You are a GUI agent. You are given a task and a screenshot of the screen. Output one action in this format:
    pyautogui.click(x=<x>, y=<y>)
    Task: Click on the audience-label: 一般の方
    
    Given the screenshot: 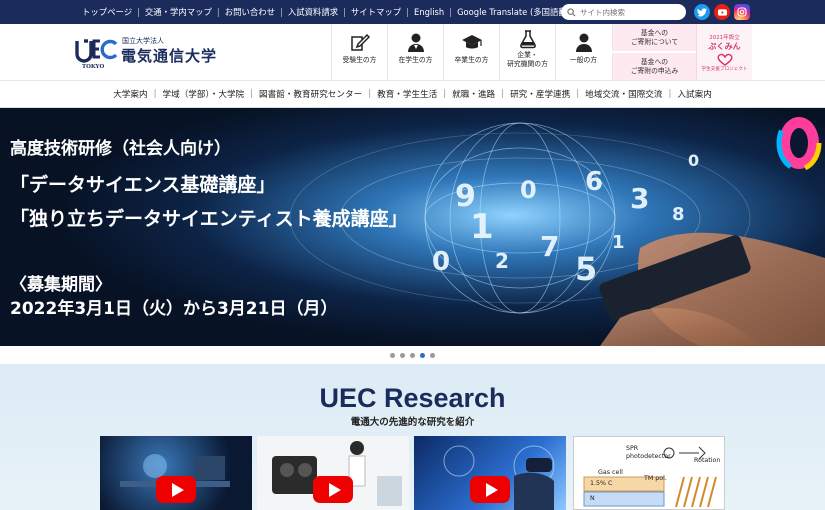 What is the action you would take?
    pyautogui.click(x=583, y=60)
    